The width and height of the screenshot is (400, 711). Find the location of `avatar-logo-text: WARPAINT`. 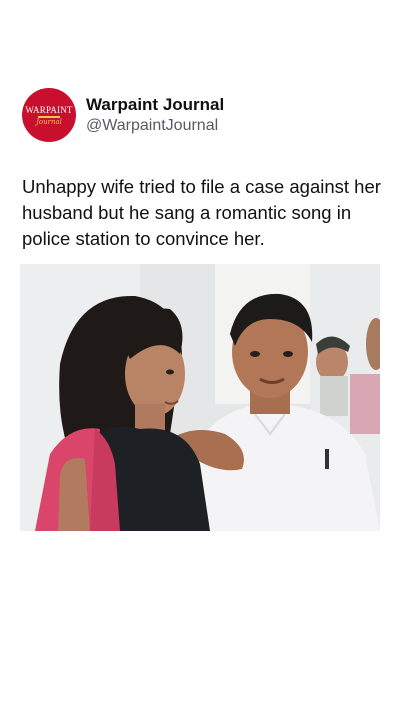

avatar-logo-text: WARPAINT is located at coordinates (49, 110).